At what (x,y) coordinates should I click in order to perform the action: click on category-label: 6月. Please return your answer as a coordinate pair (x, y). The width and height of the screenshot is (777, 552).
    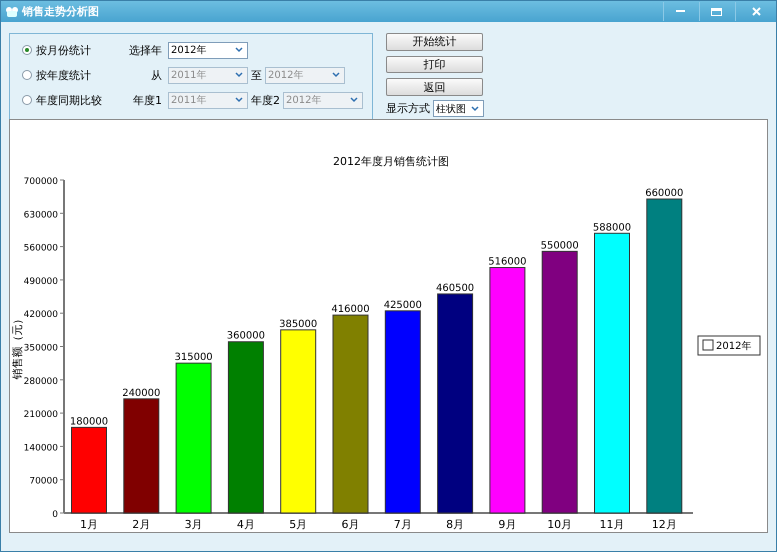
    Looking at the image, I should click on (351, 524).